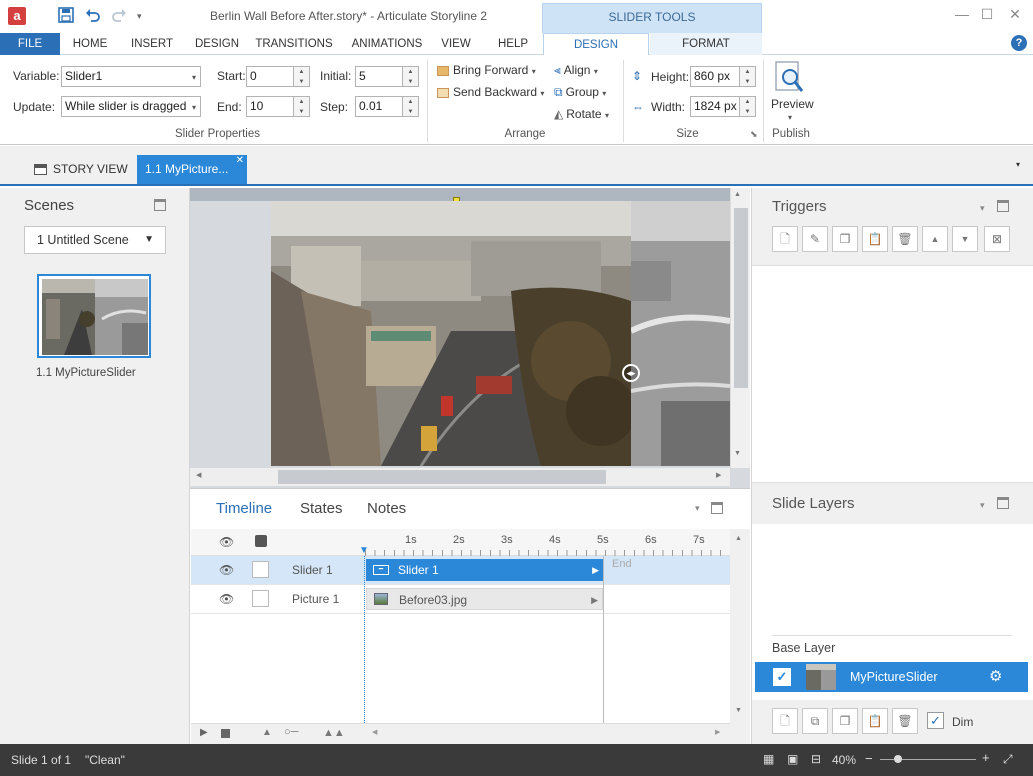 The image size is (1033, 776). Describe the element at coordinates (715, 76) in the screenshot. I see `height-input: 860 px` at that location.